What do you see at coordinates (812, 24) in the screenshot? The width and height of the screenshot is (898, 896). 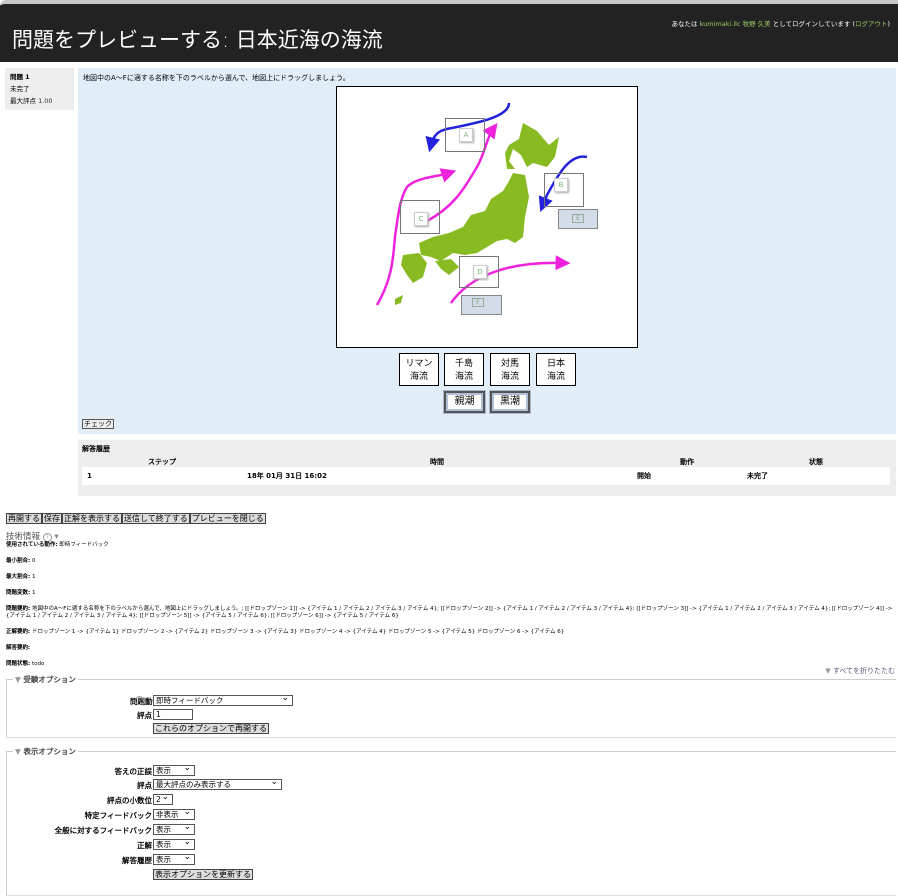 I see `login-suffix: としてログインしています (` at bounding box center [812, 24].